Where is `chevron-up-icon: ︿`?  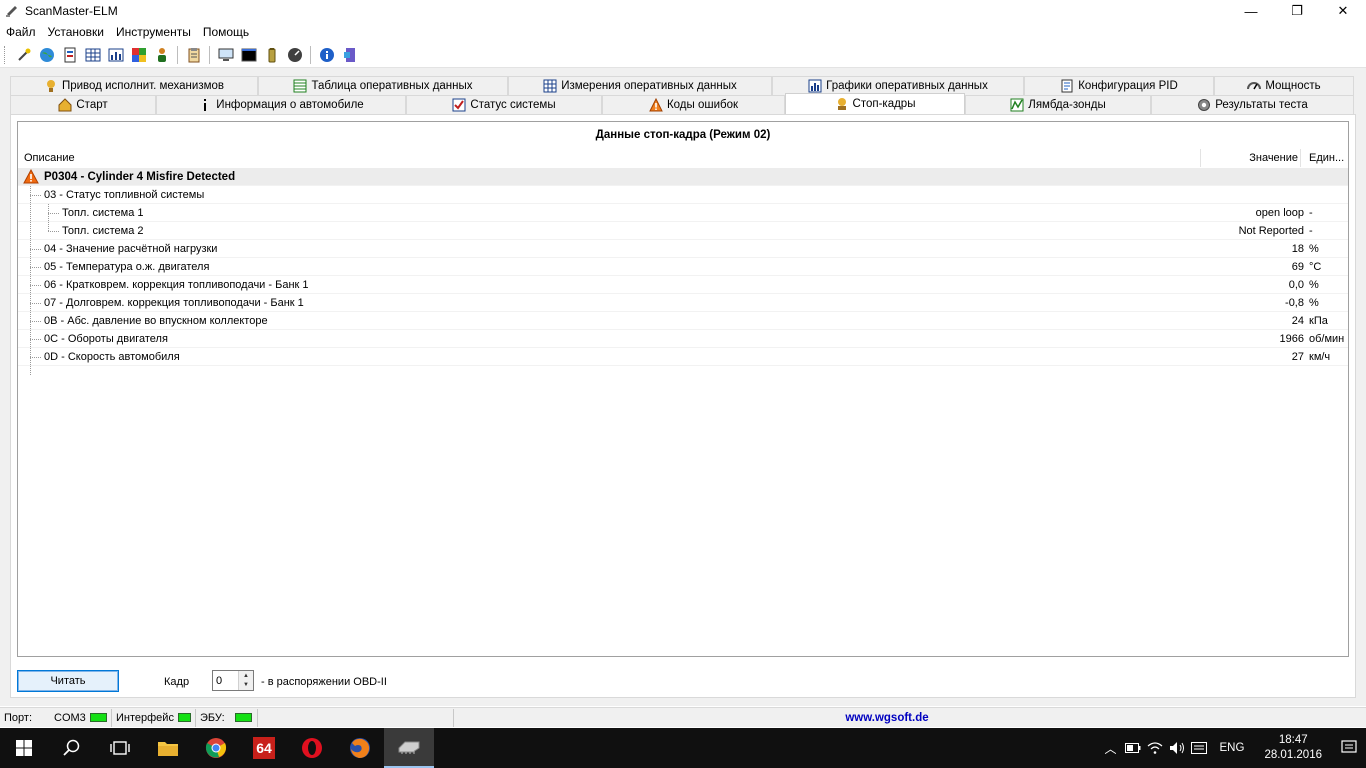
chevron-up-icon: ︿ is located at coordinates (1111, 748).